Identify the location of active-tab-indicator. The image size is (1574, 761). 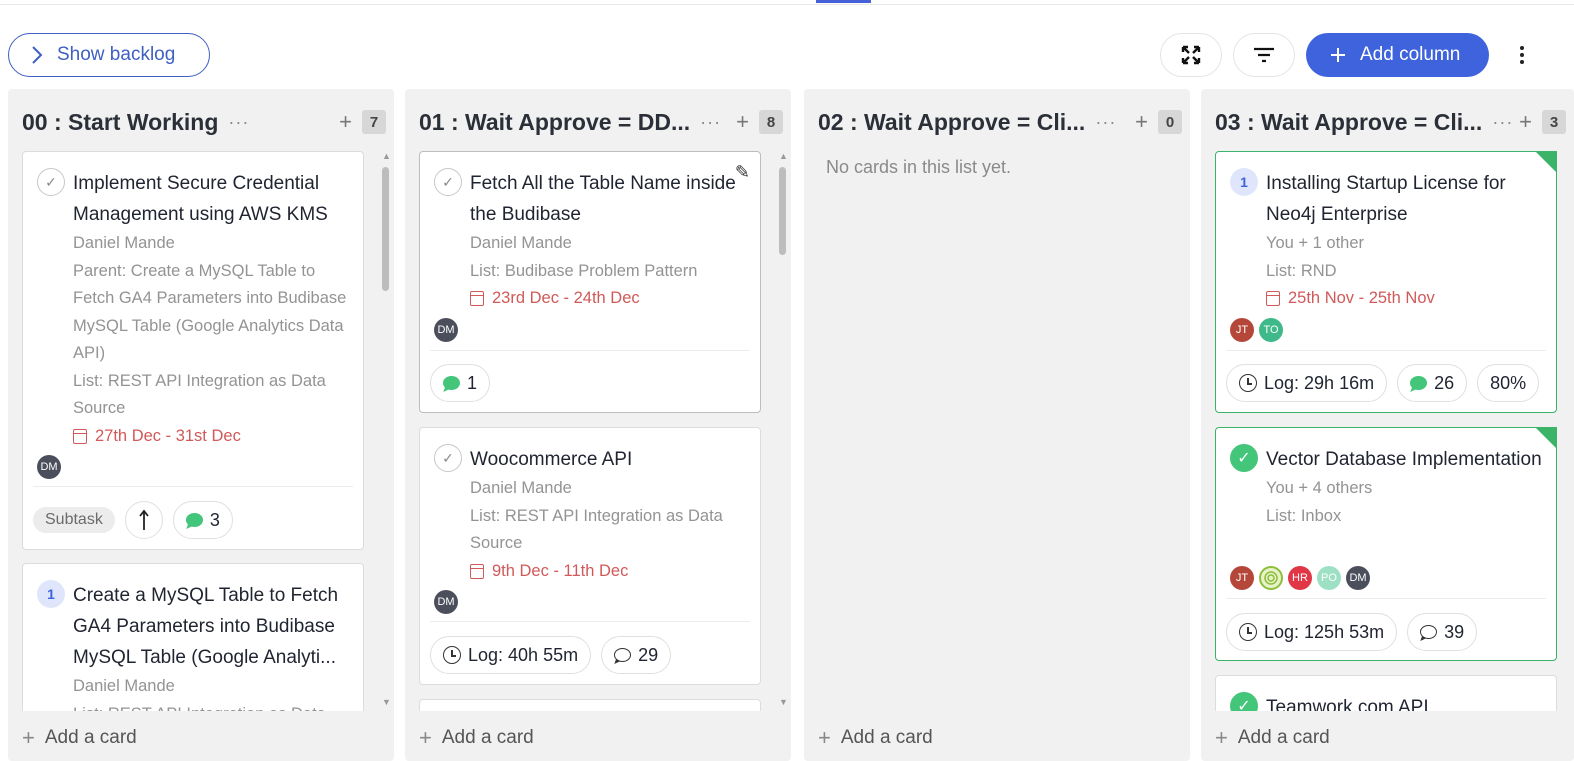
(843, 1).